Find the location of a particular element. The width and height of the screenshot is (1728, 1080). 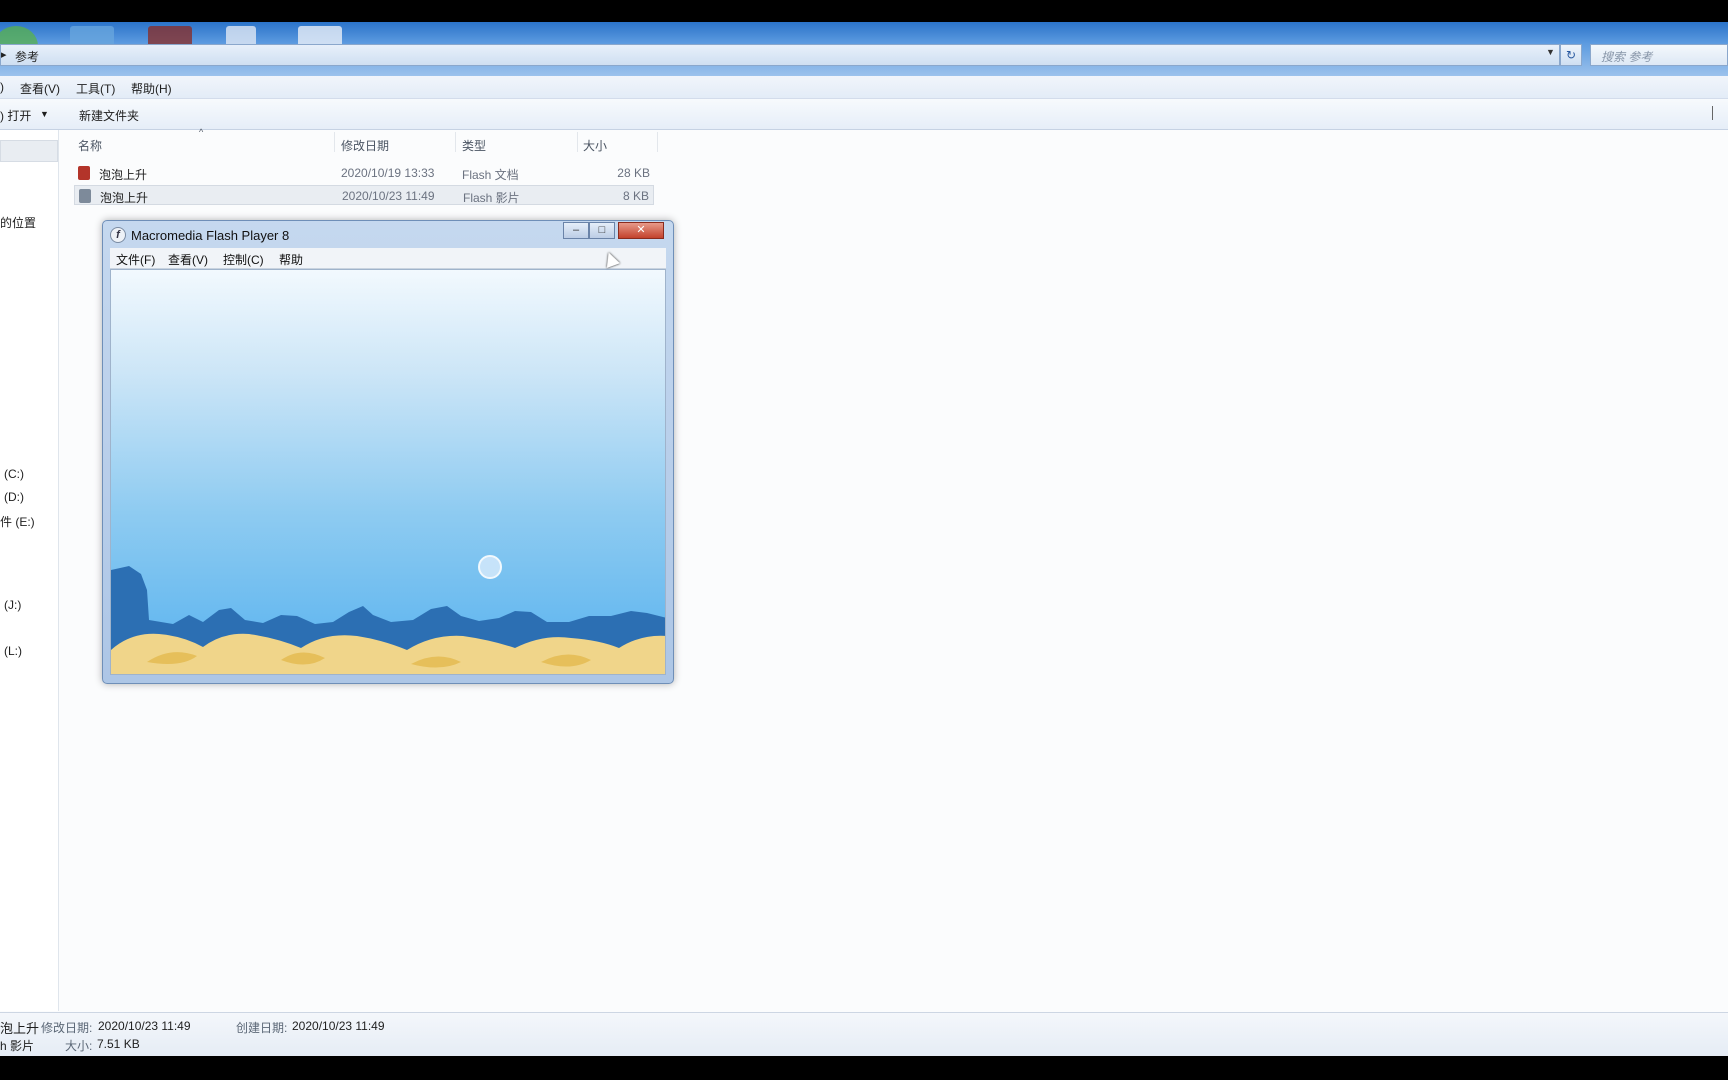

menu-item-help: 帮助(H) is located at coordinates (151, 88).